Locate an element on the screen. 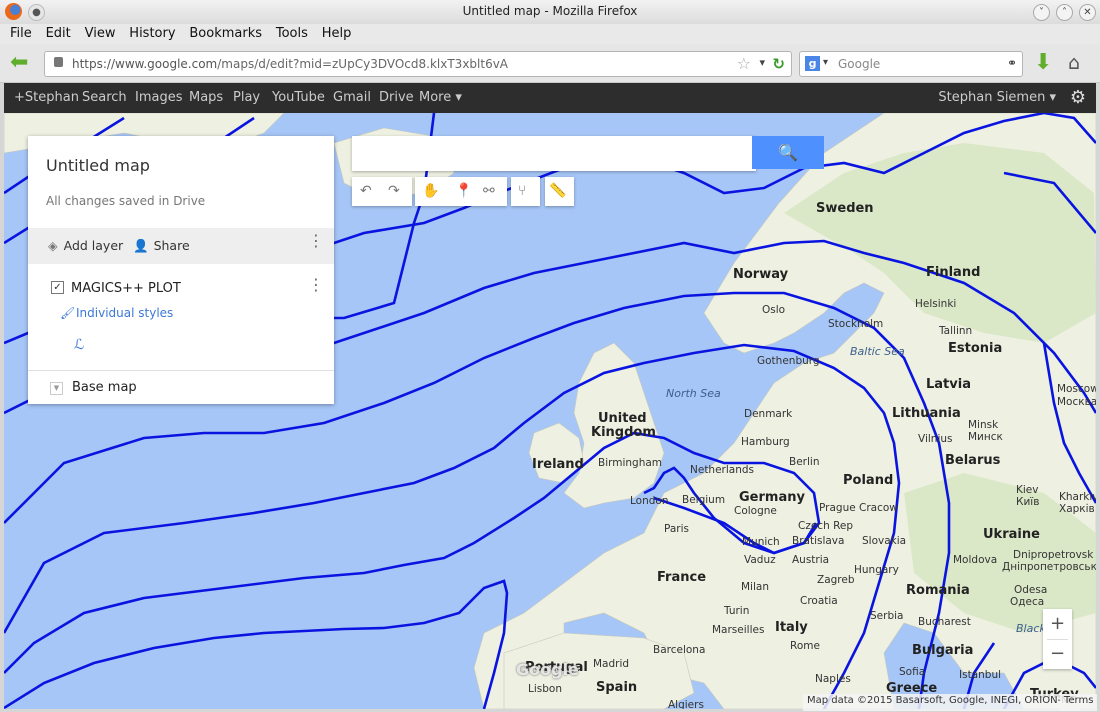 This screenshot has width=1100, height=712. close-icon: ✕ is located at coordinates (1087, 12).